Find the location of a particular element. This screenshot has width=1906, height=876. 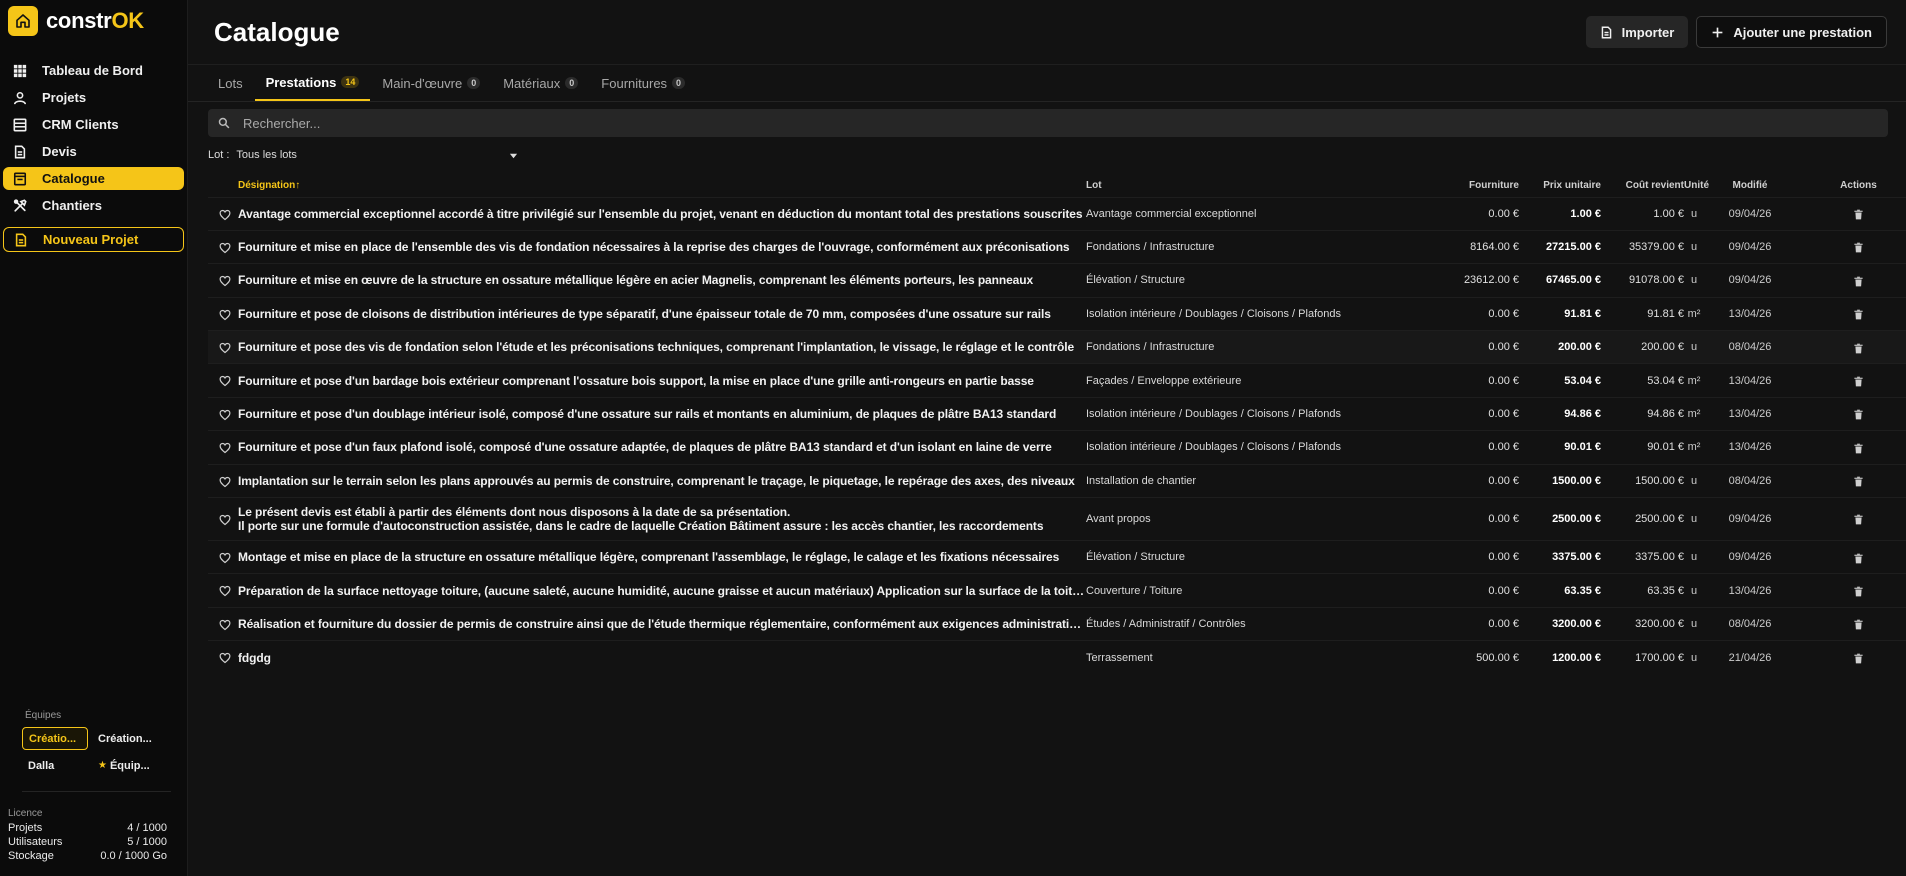

sidebar-item-devis: Devis is located at coordinates (93, 151).